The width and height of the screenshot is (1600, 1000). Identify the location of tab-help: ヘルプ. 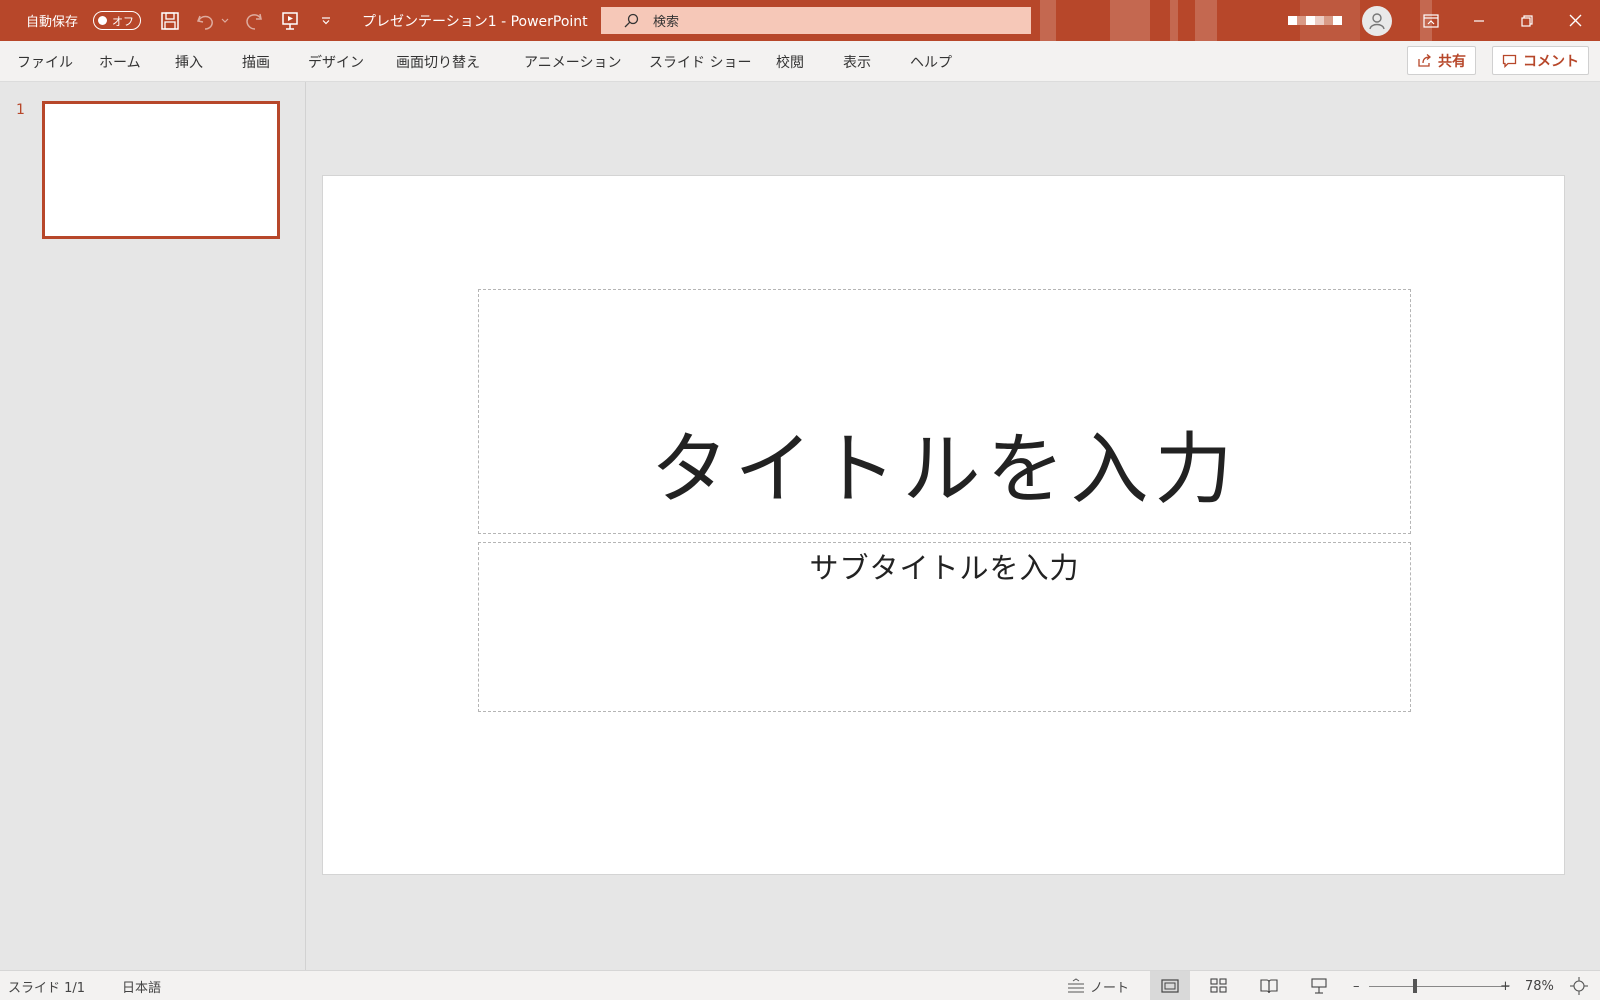
(931, 61).